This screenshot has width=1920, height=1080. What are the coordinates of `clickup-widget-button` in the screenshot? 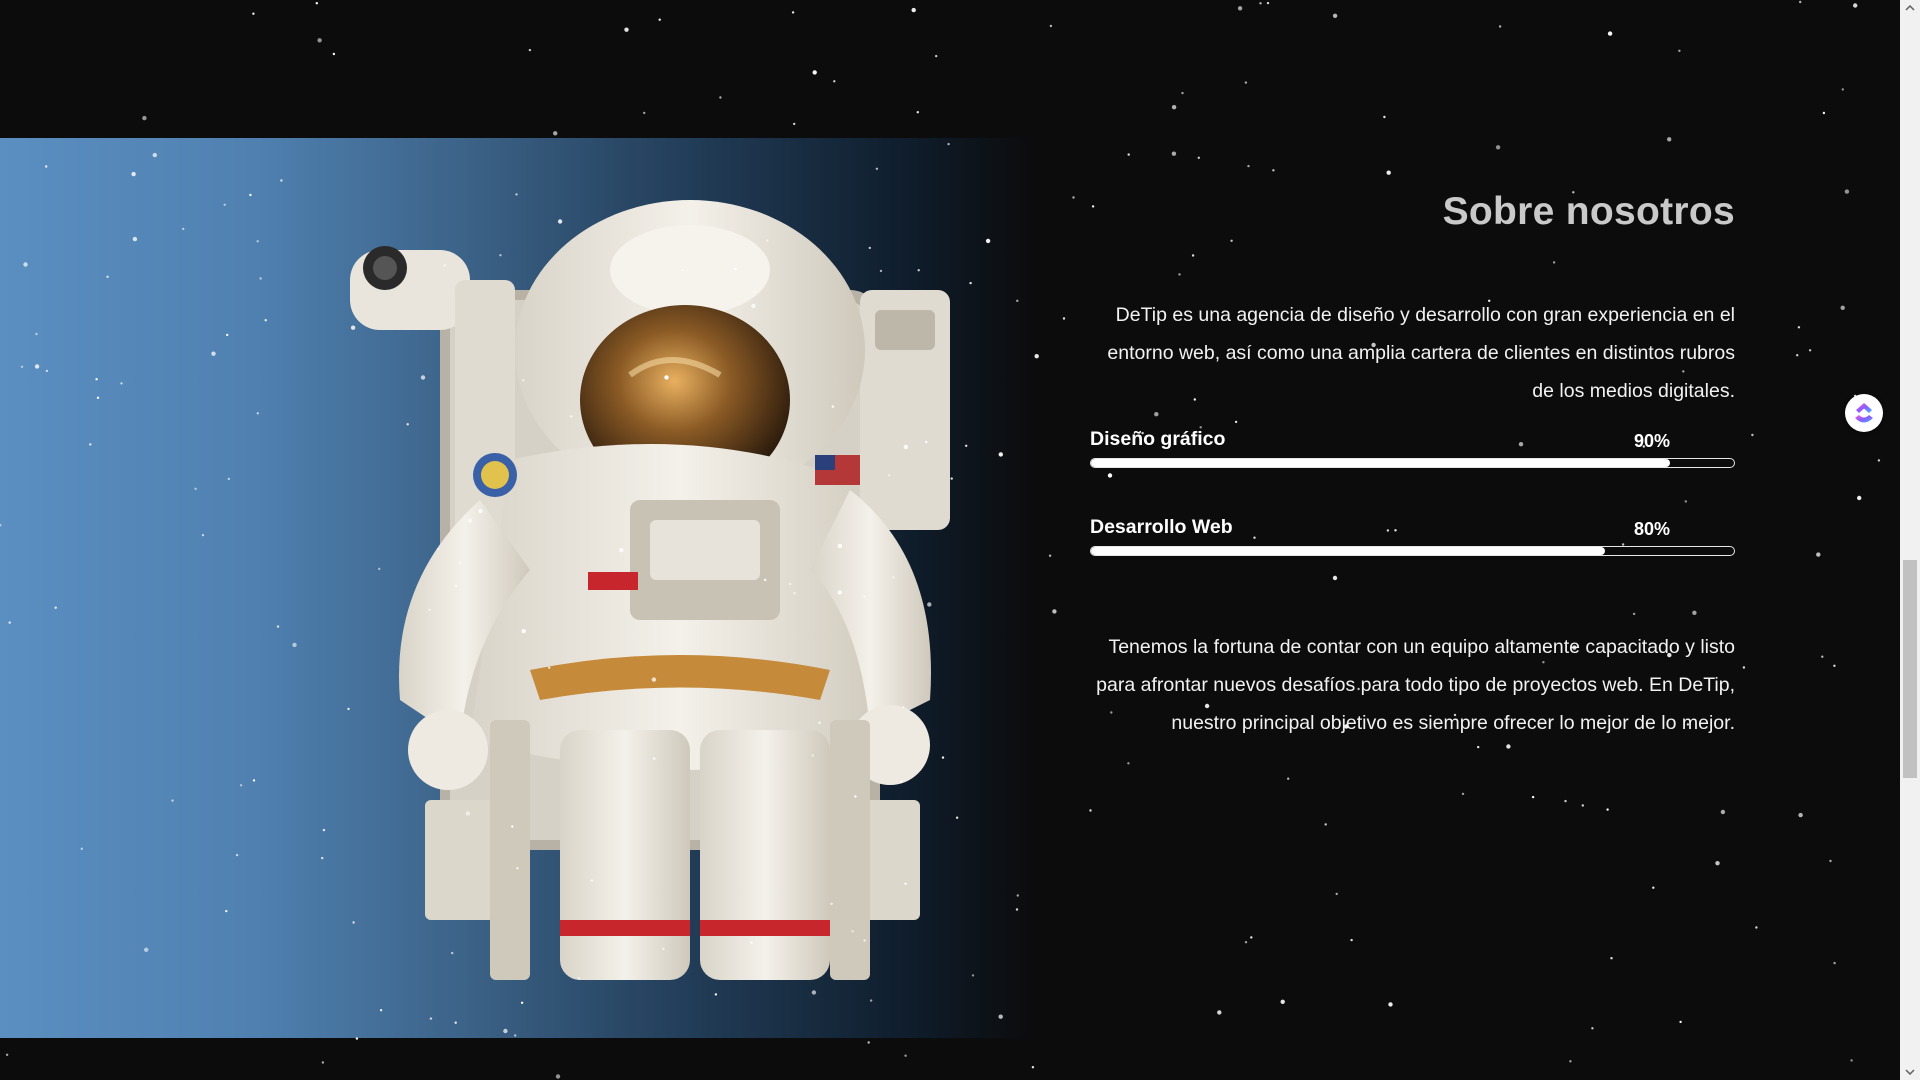 It's located at (1864, 413).